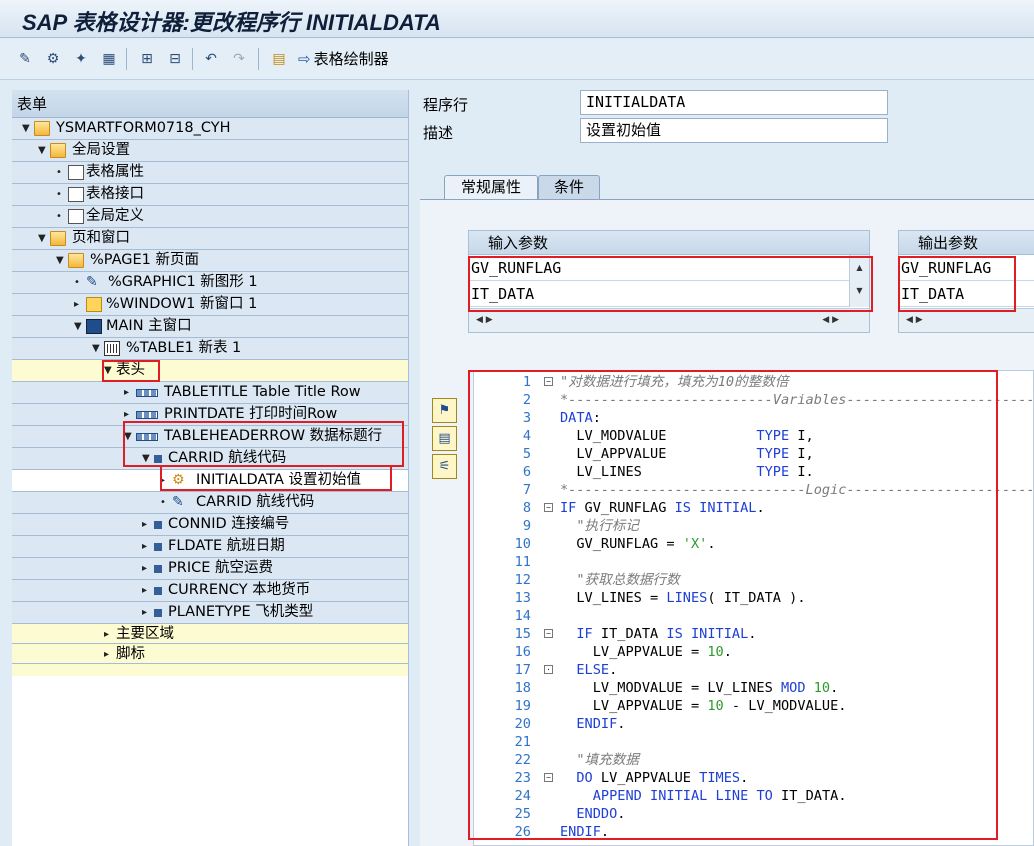  I want to click on code-line: 18 LV_MODVALUE = LV_LINES MOD 10., so click(754, 688).